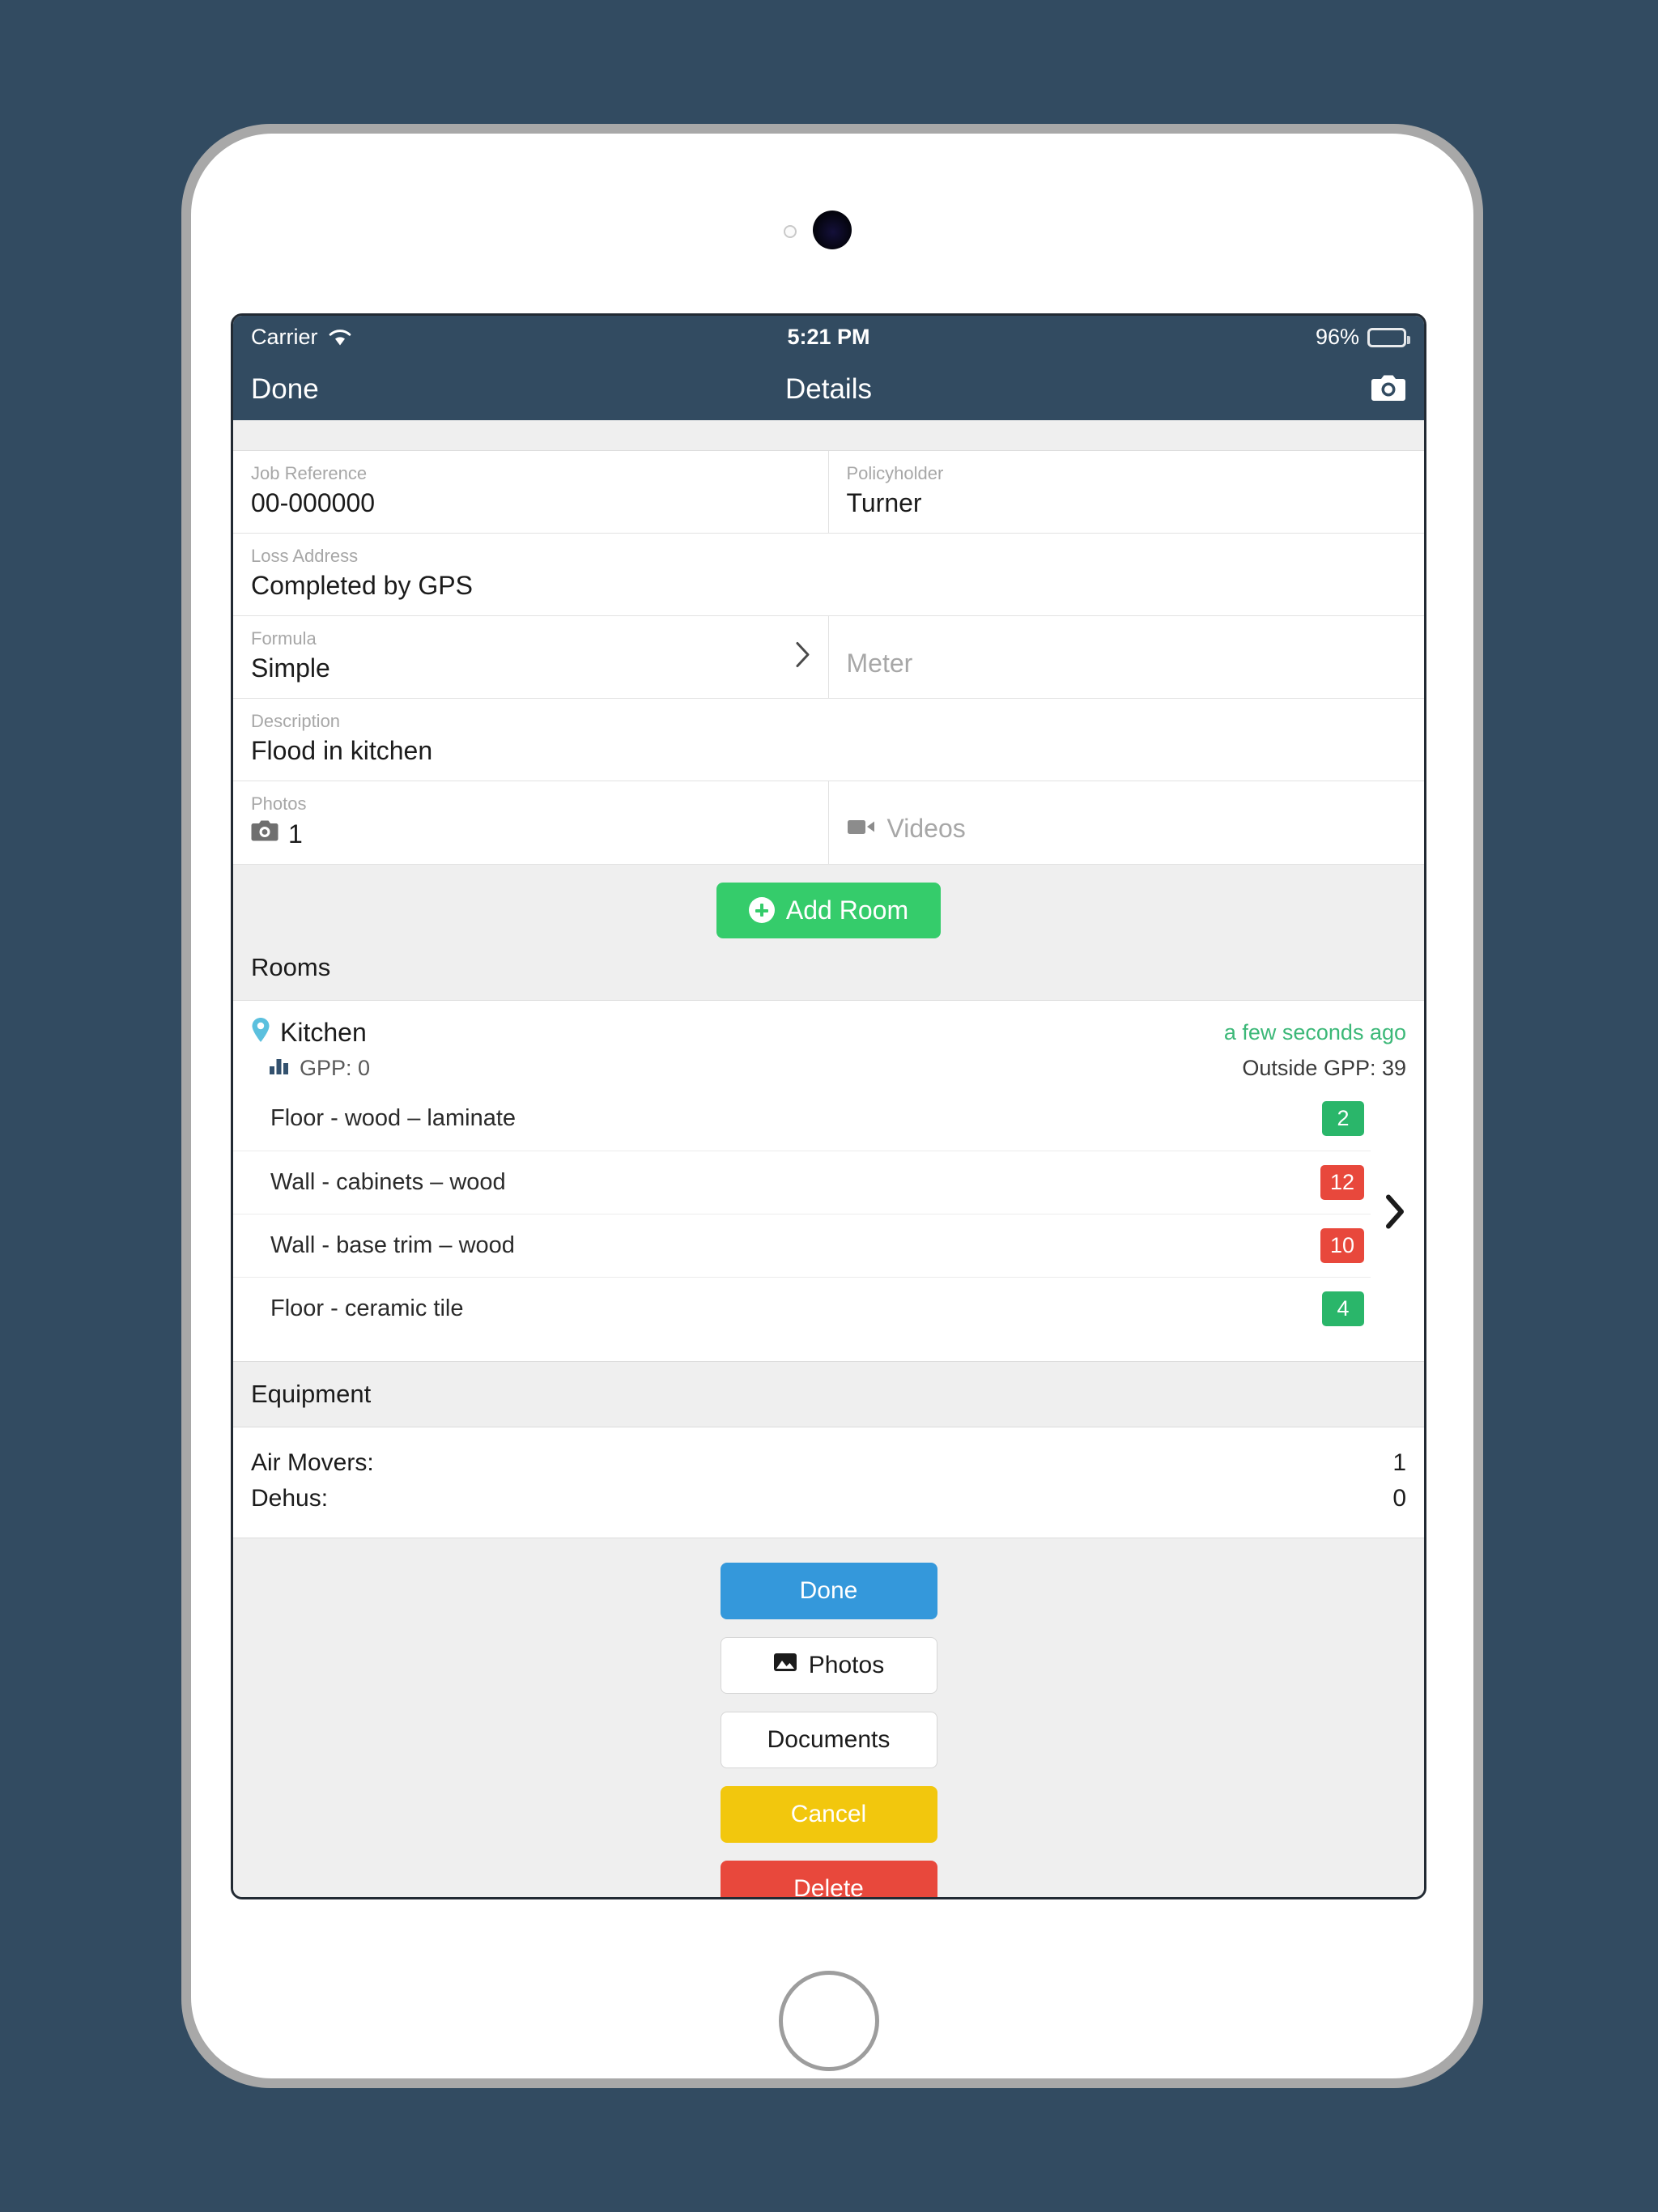 This screenshot has width=1658, height=2212. What do you see at coordinates (279, 1069) in the screenshot?
I see `bar-chart-icon` at bounding box center [279, 1069].